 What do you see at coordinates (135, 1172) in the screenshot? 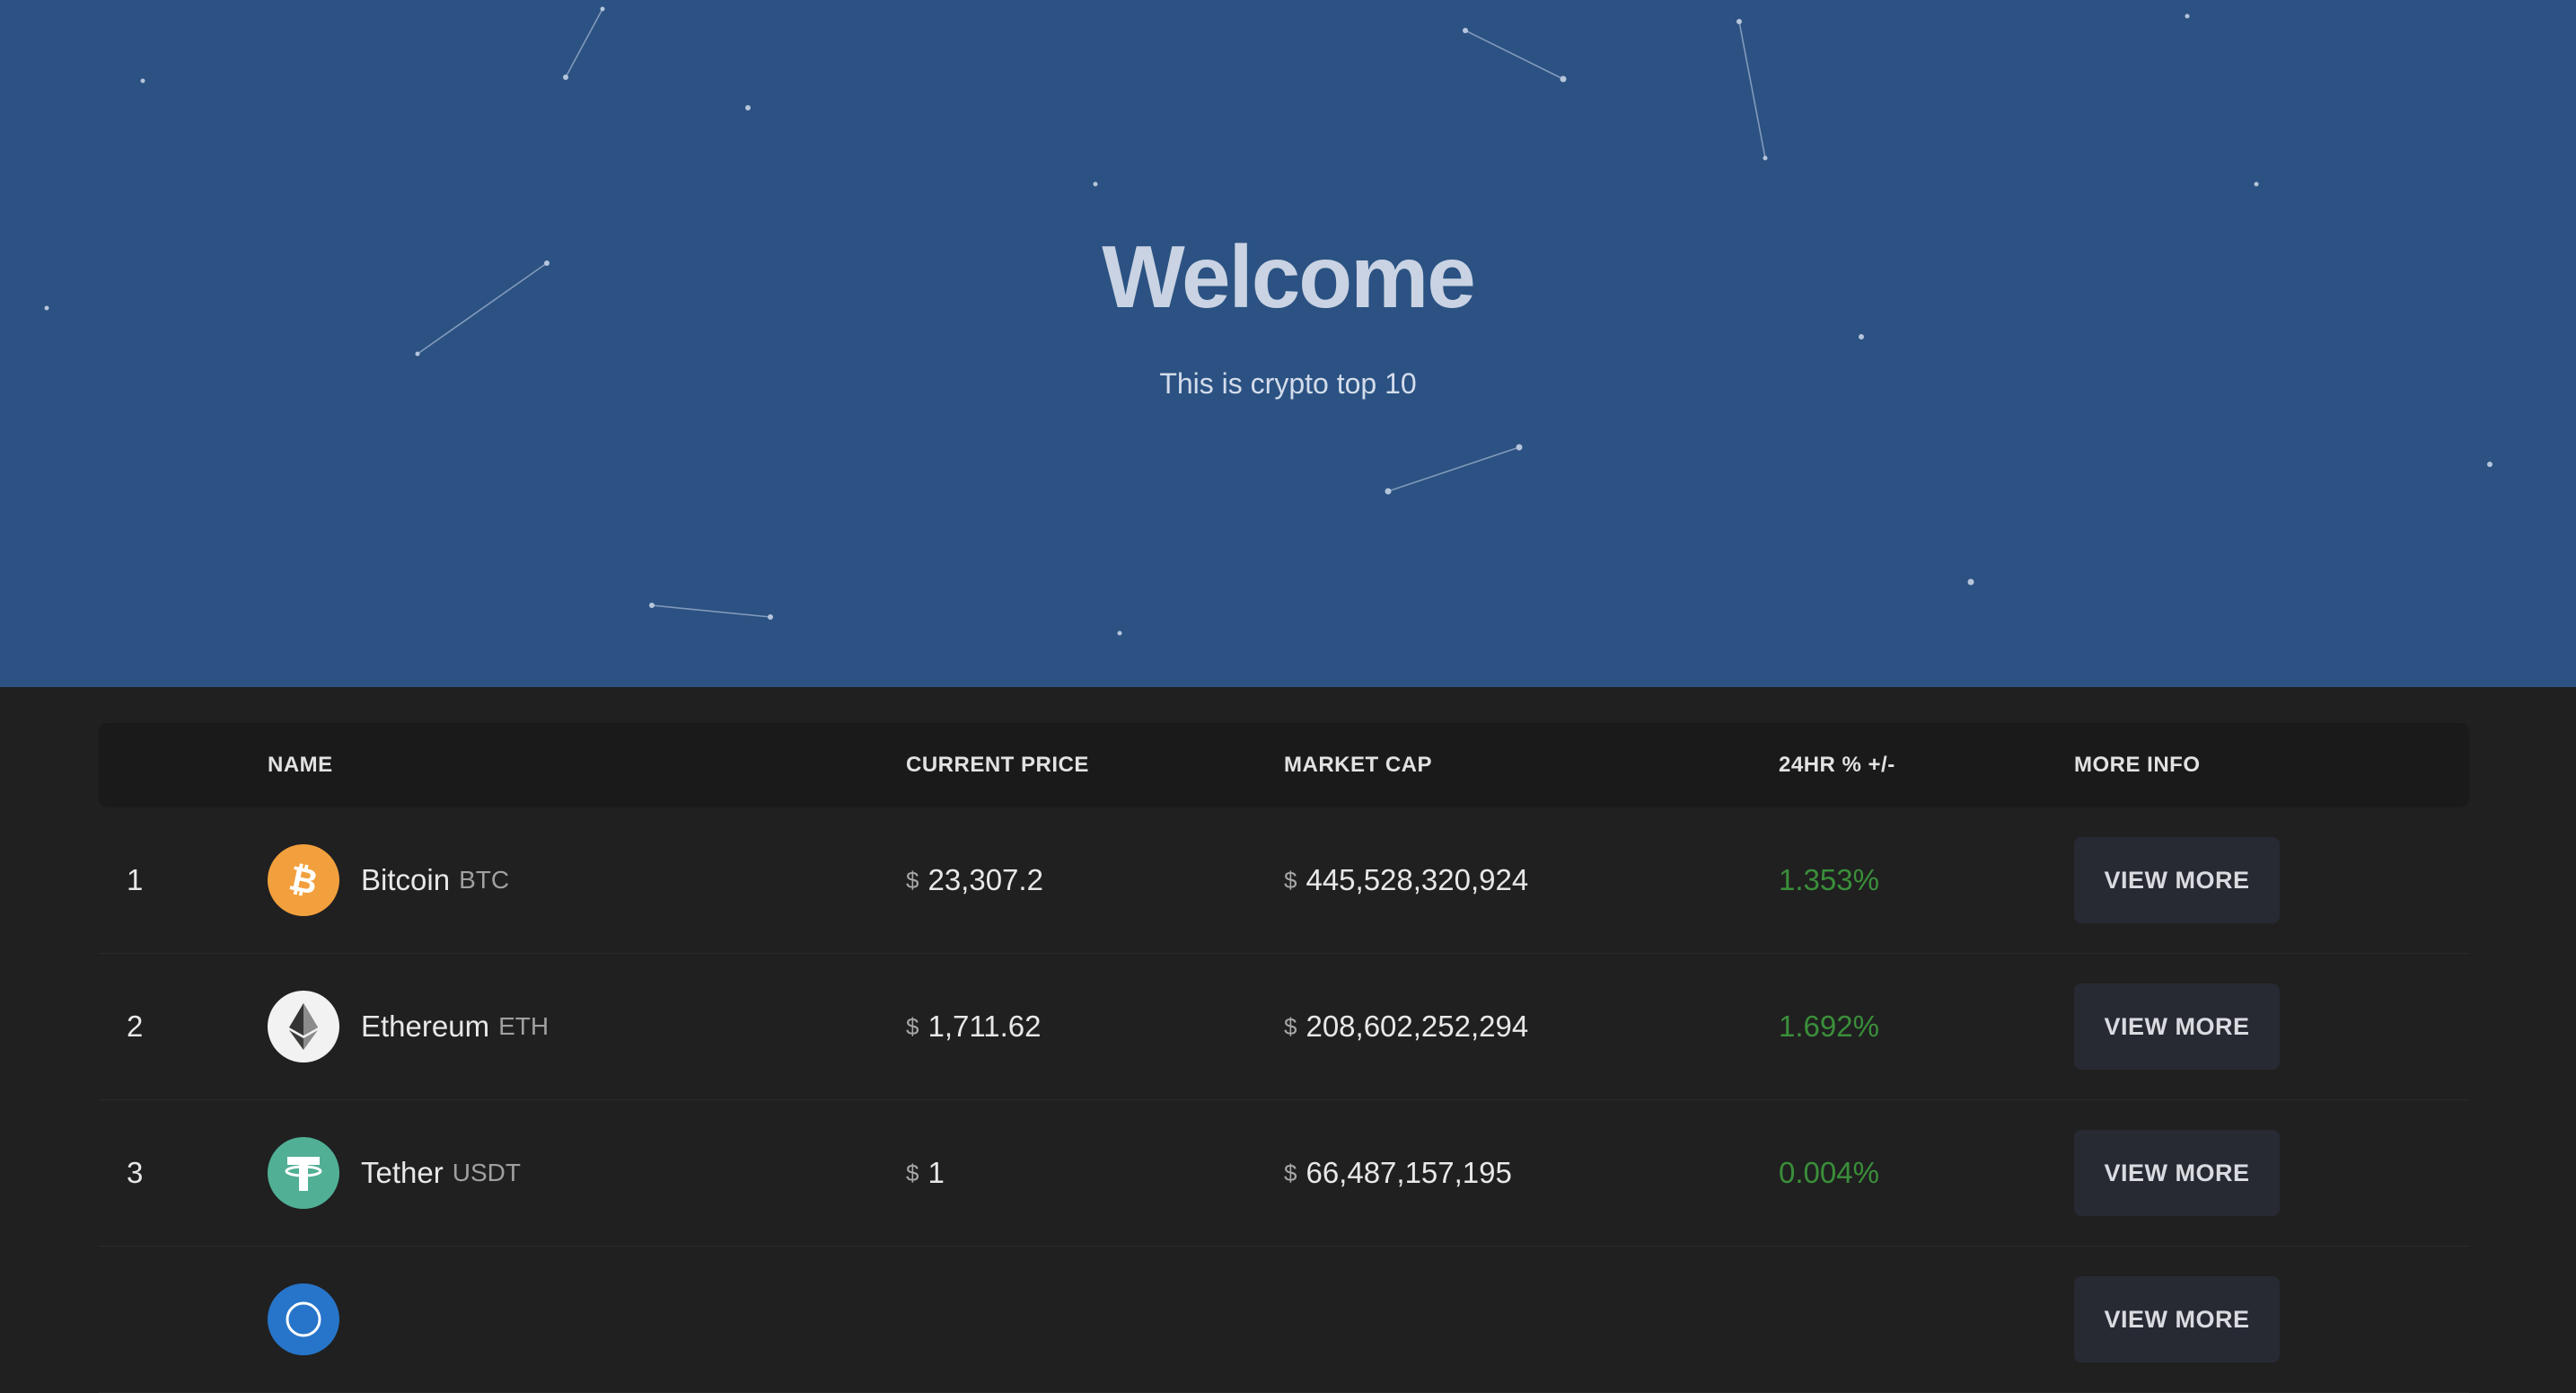
I see `rank-cell: 3` at bounding box center [135, 1172].